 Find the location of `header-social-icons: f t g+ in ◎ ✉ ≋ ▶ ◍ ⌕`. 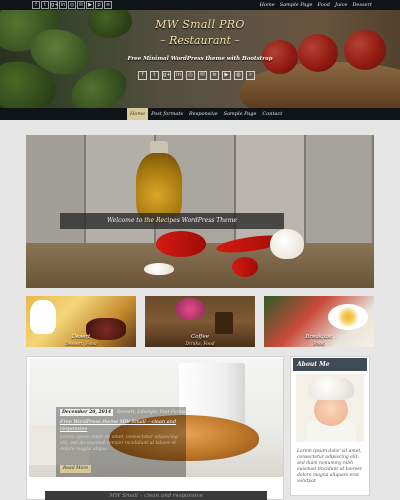

header-social-icons: f t g+ in ◎ ✉ ≋ ▶ ◍ ⌕ is located at coordinates (196, 75).